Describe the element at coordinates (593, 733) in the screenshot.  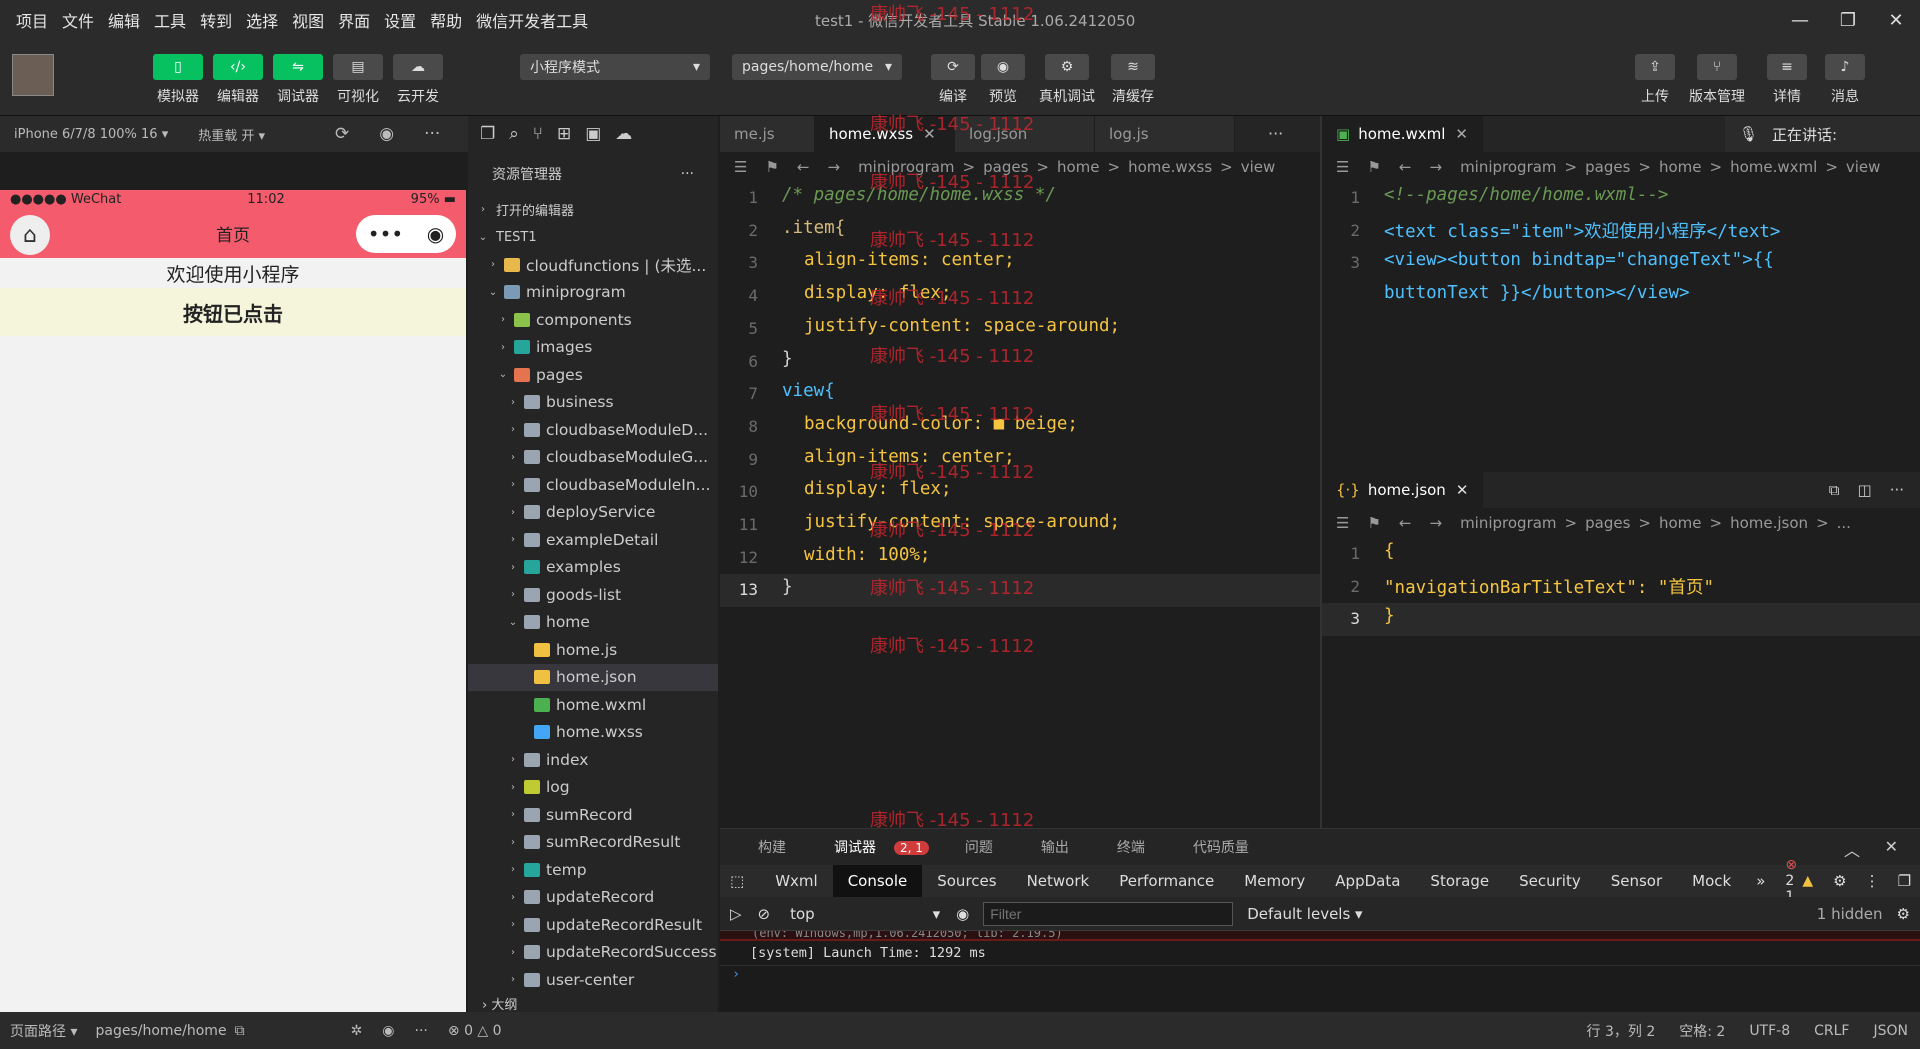
I see `tree-item: home.wxss` at that location.